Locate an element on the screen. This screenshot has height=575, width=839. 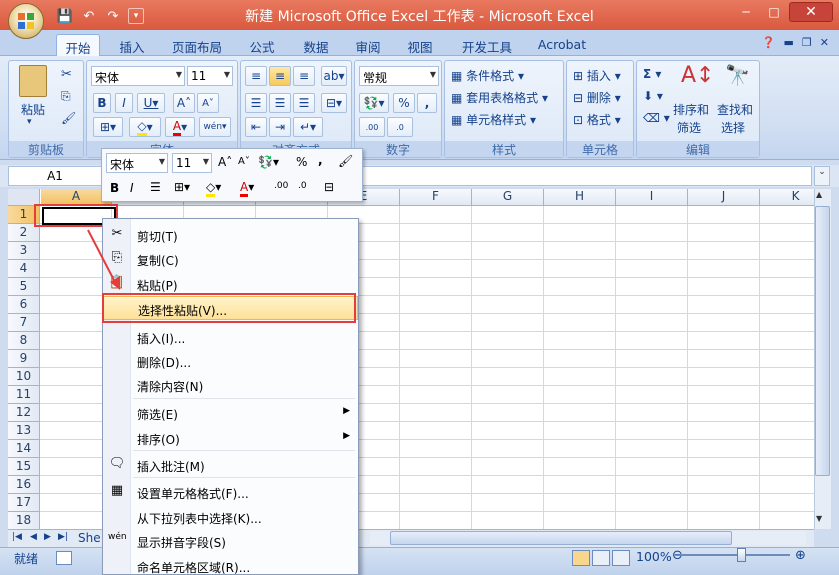
tab-insert: 插入 is located at coordinates (132, 45).